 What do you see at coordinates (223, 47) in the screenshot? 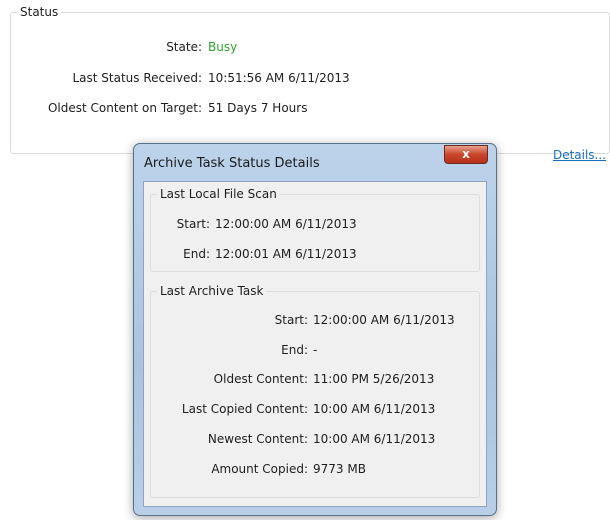
I see `state-value: Busy` at bounding box center [223, 47].